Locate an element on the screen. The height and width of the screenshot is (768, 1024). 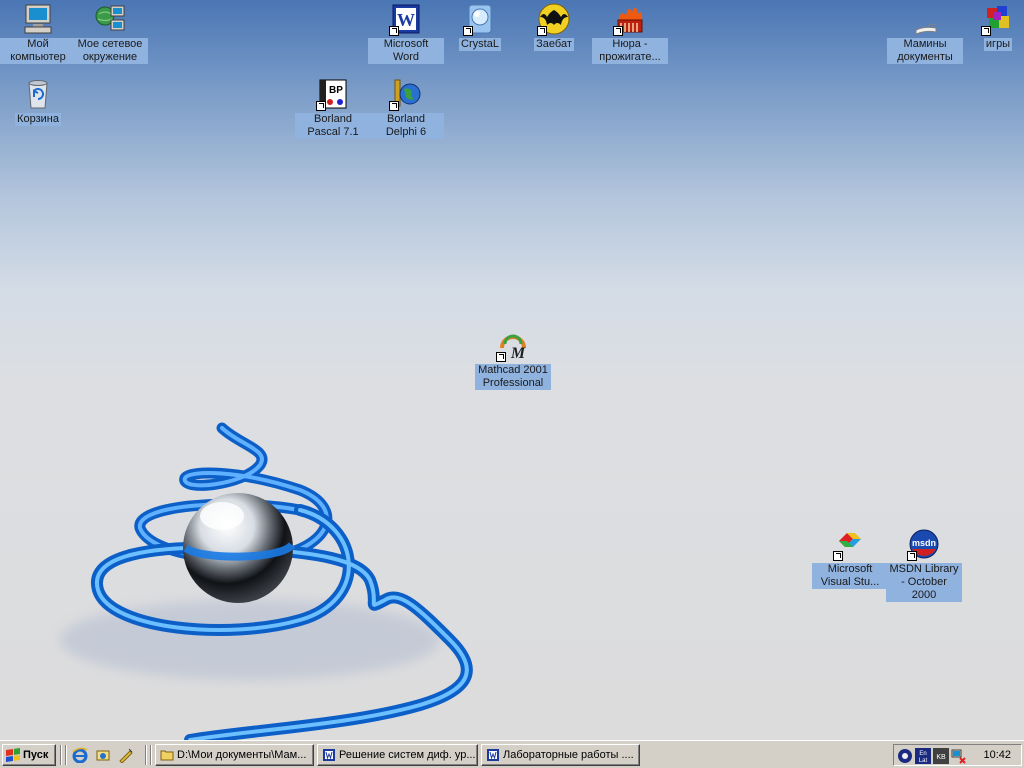
language-indicator-icon: EnLat is located at coordinates (923, 756).